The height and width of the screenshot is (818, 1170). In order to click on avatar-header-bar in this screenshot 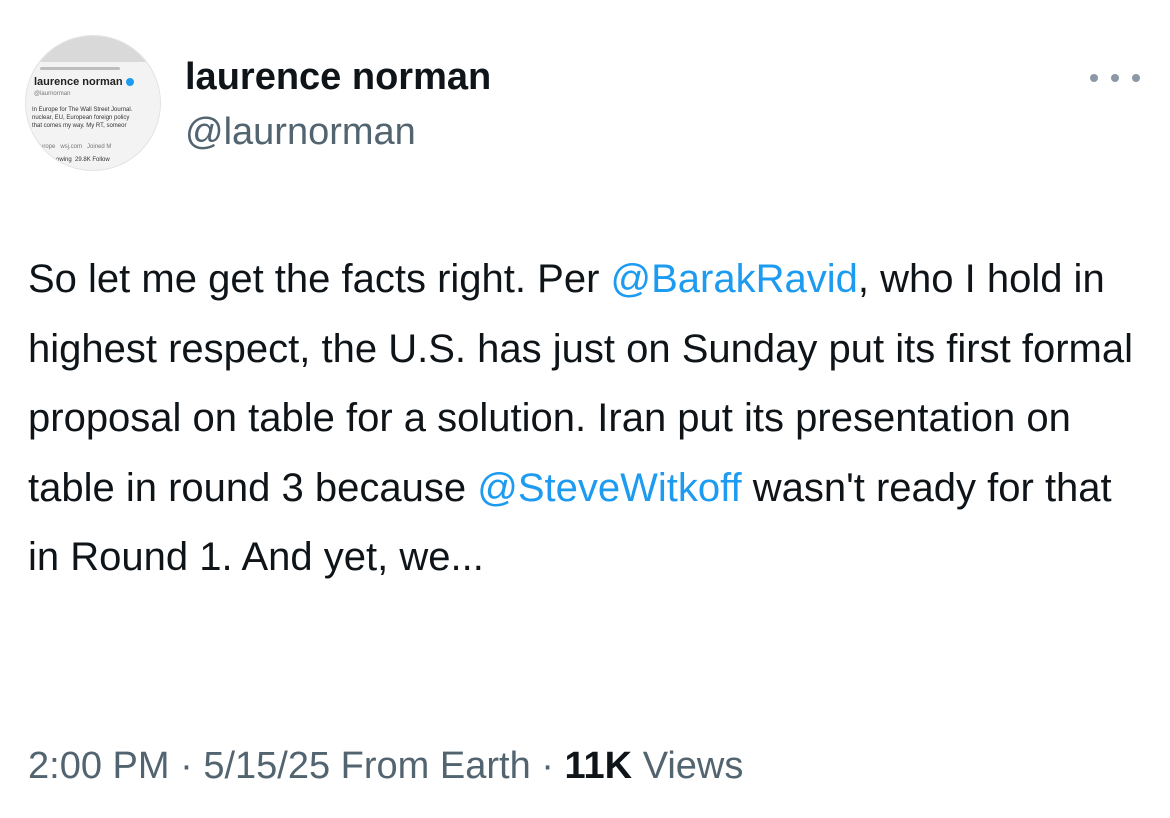, I will do `click(93, 49)`.